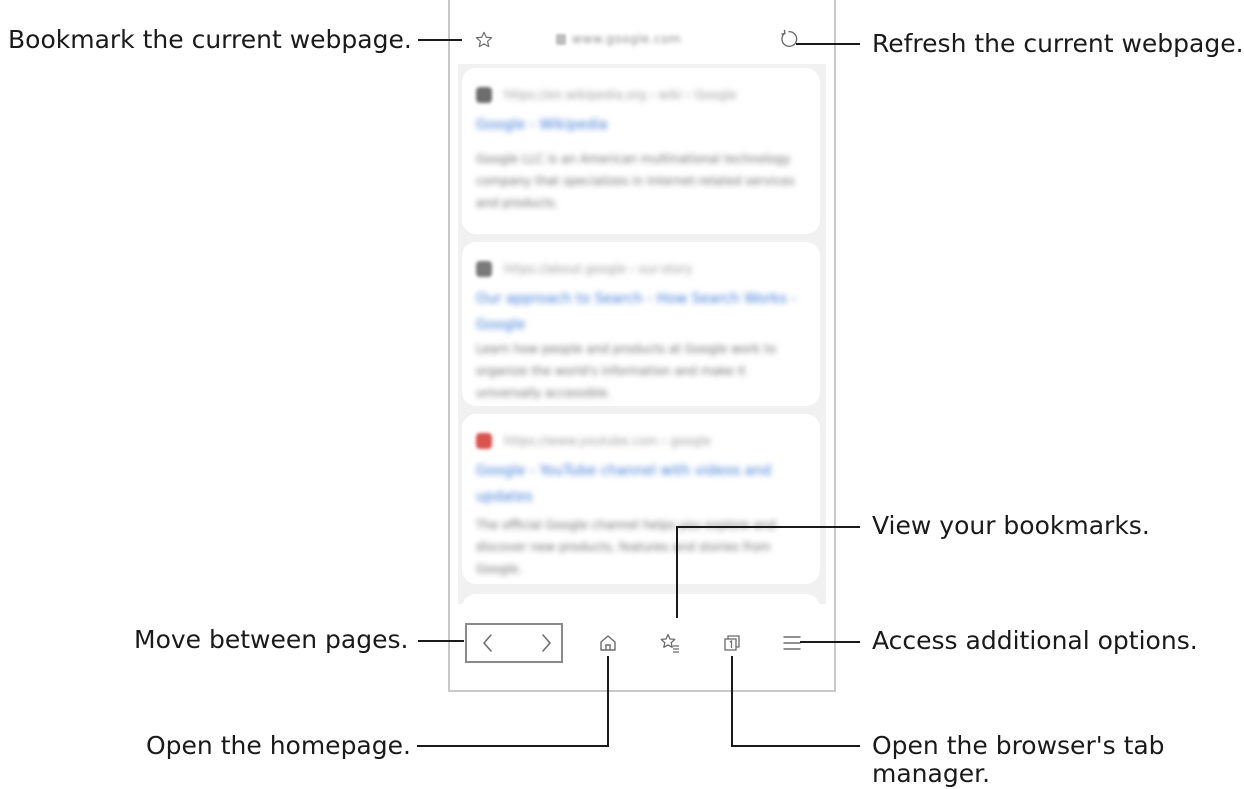 The width and height of the screenshot is (1244, 789). I want to click on callout-tab-manager: Open the browser's tab, so click(1018, 745).